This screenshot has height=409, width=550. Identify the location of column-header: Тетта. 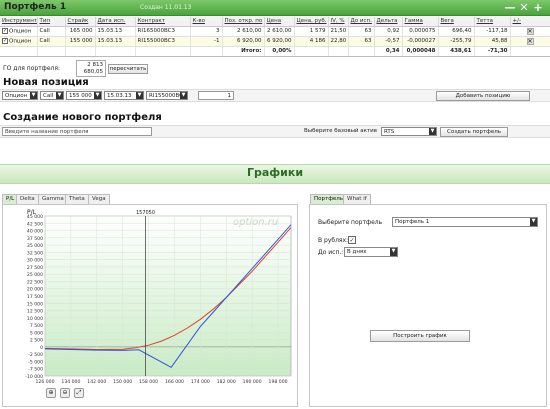
(492, 22).